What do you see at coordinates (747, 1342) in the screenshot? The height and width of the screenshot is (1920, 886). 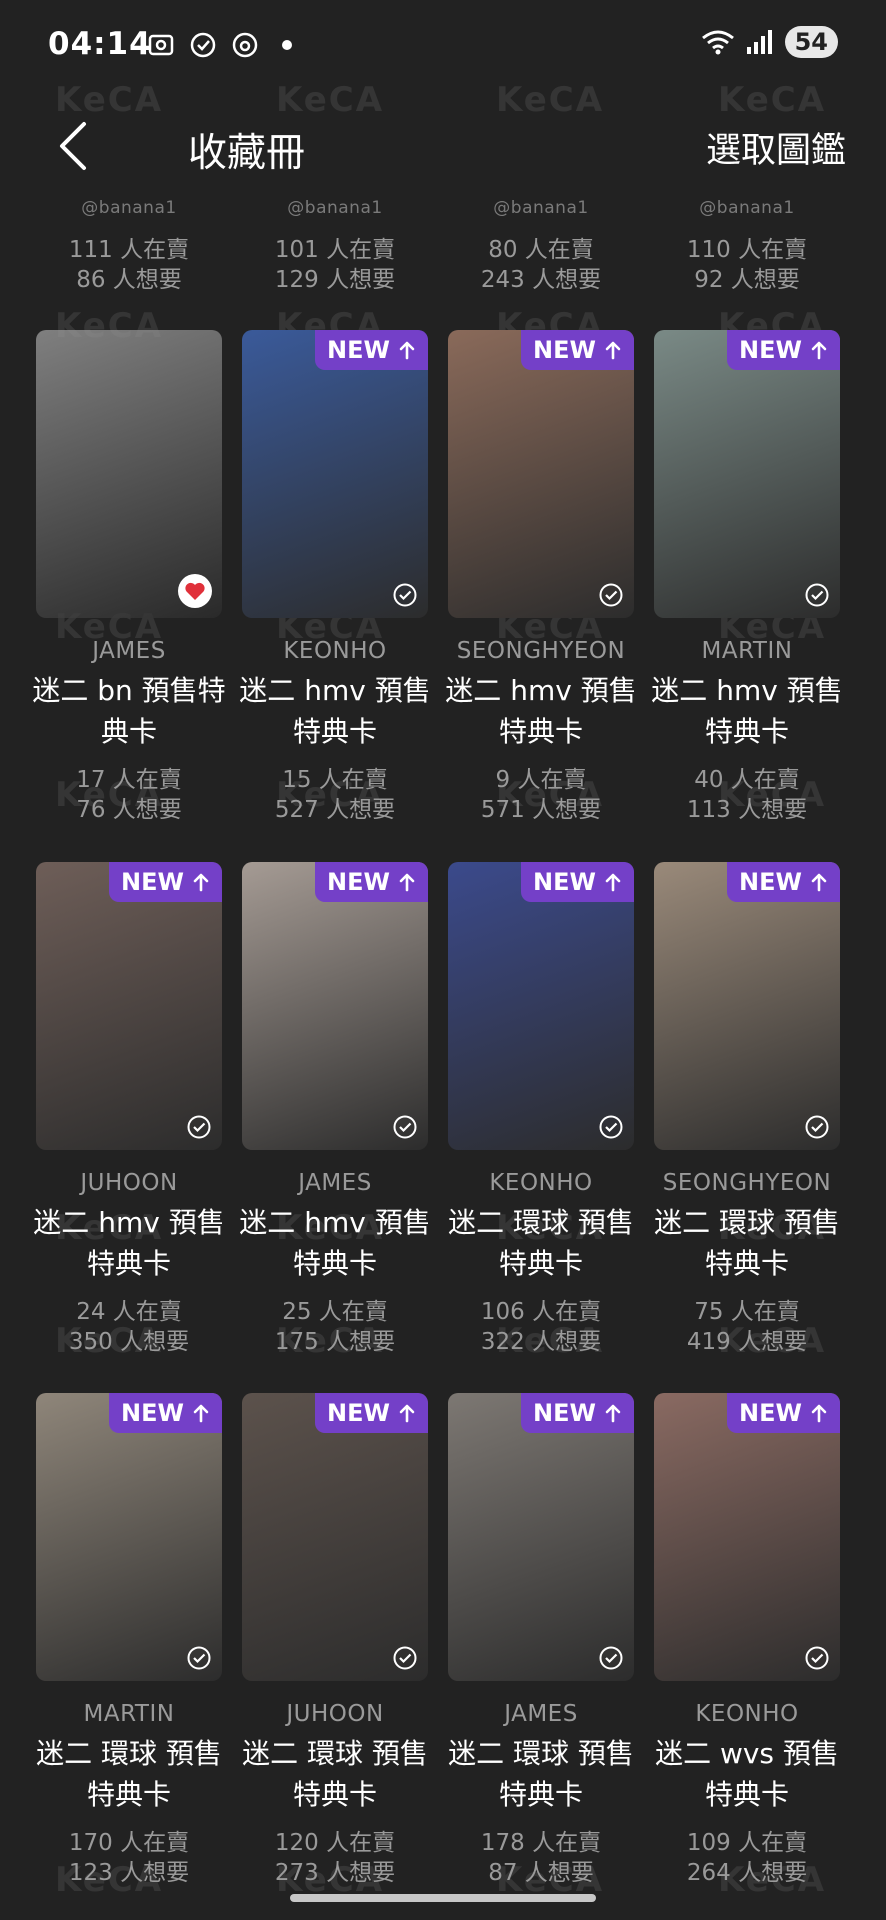 I see `photocard-want-count: 419 人想要` at bounding box center [747, 1342].